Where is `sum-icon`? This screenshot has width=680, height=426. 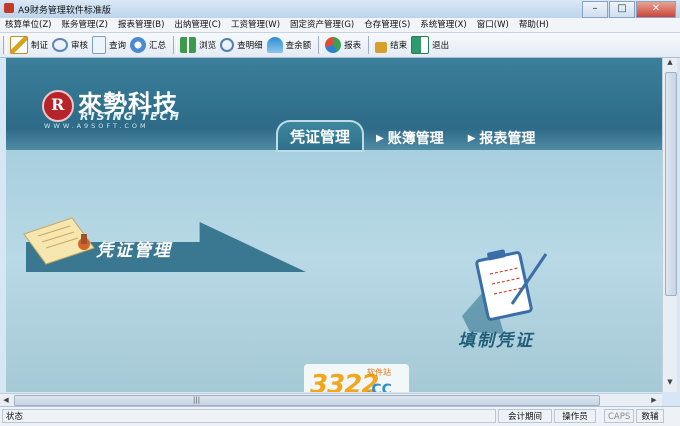
sum-icon is located at coordinates (138, 45).